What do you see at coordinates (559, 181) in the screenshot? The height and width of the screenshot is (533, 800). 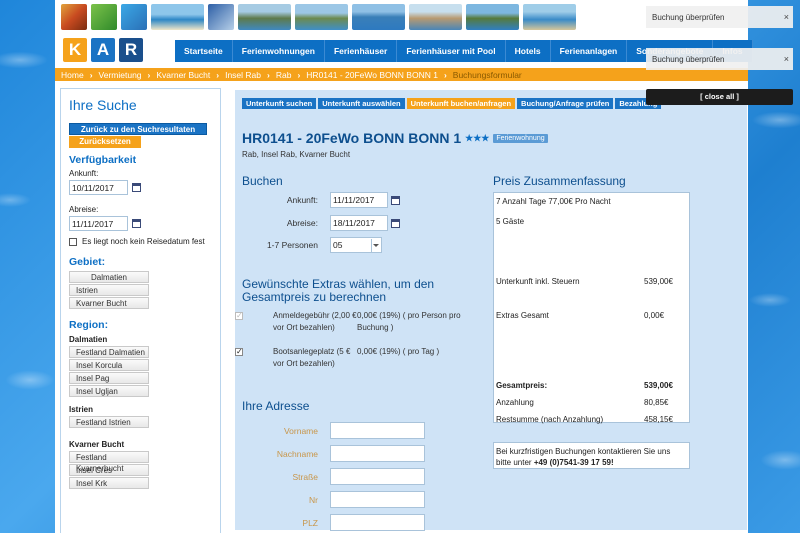 I see `summary-heading: Preis Zusammenfassung` at bounding box center [559, 181].